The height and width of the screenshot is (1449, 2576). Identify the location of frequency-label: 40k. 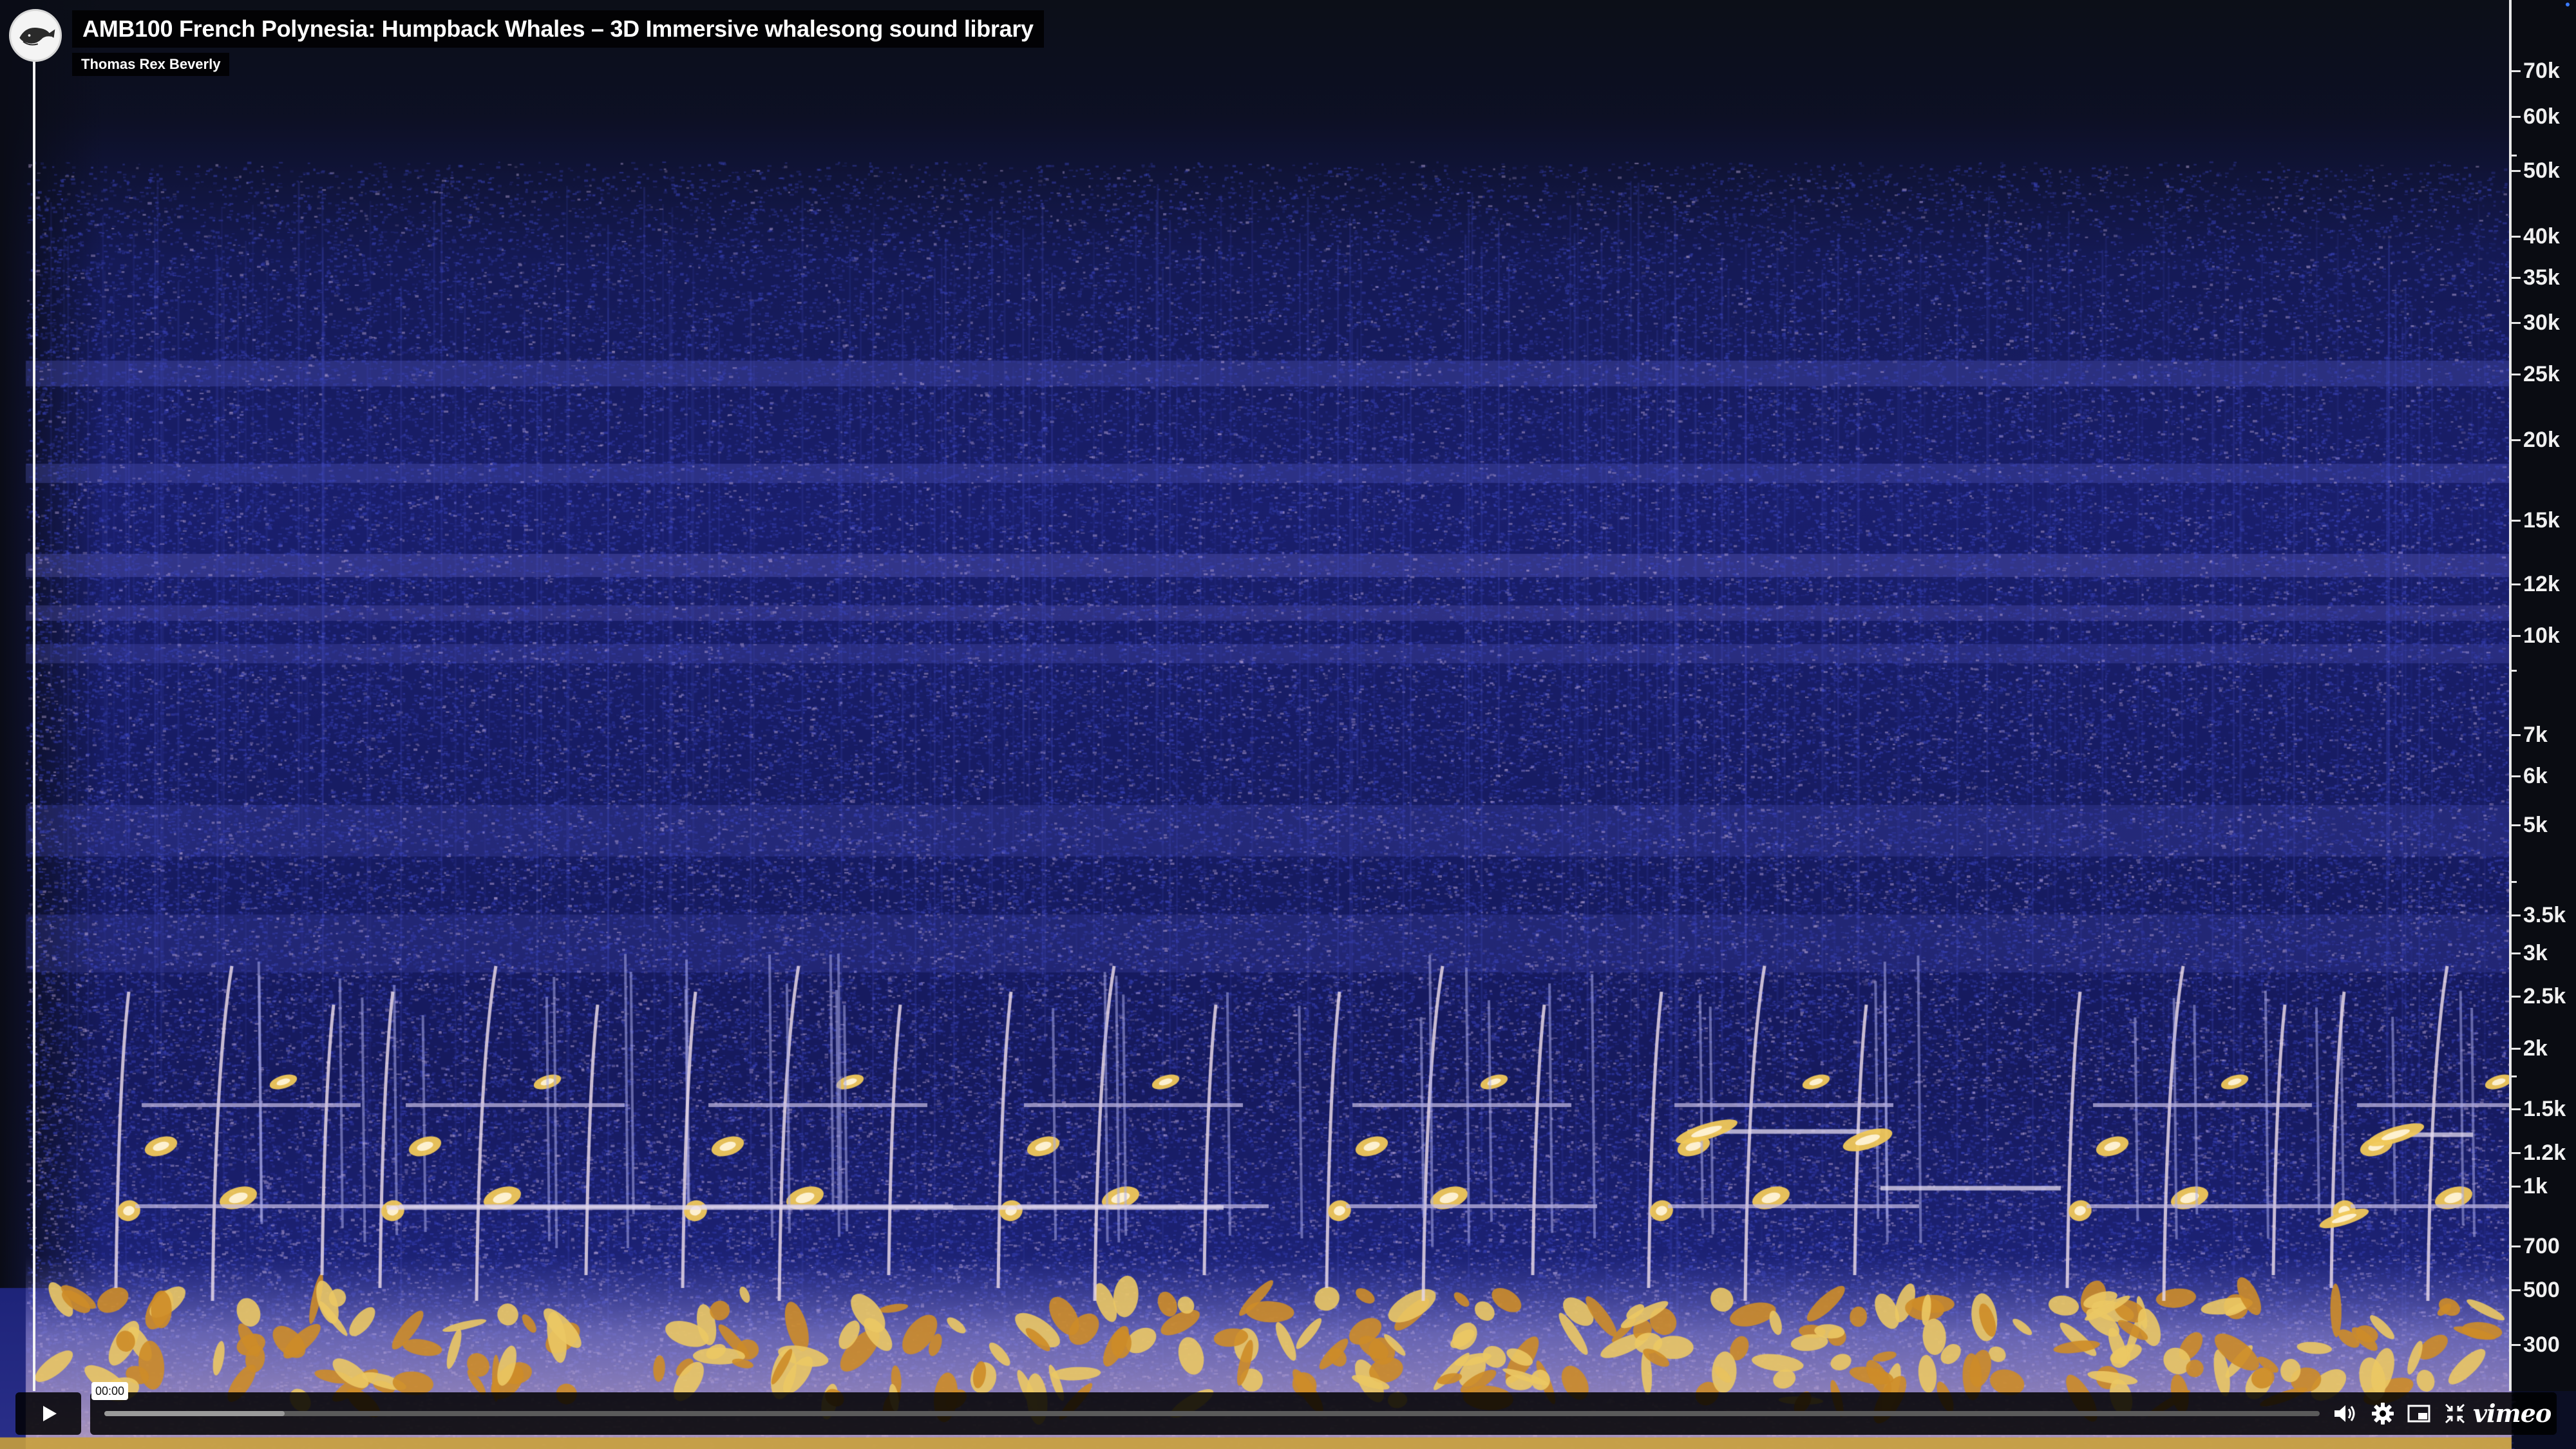
(2541, 237).